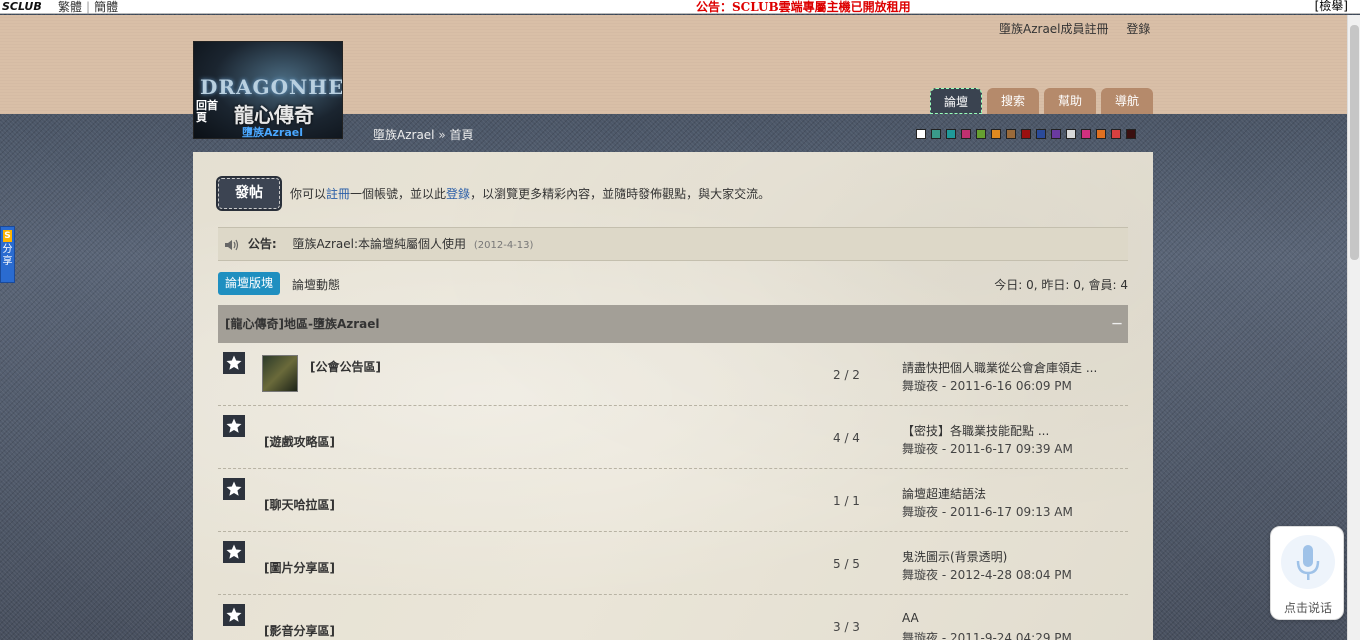  Describe the element at coordinates (302, 324) in the screenshot. I see `category-title: [龍心傳奇]地區-墮族Azrael` at that location.